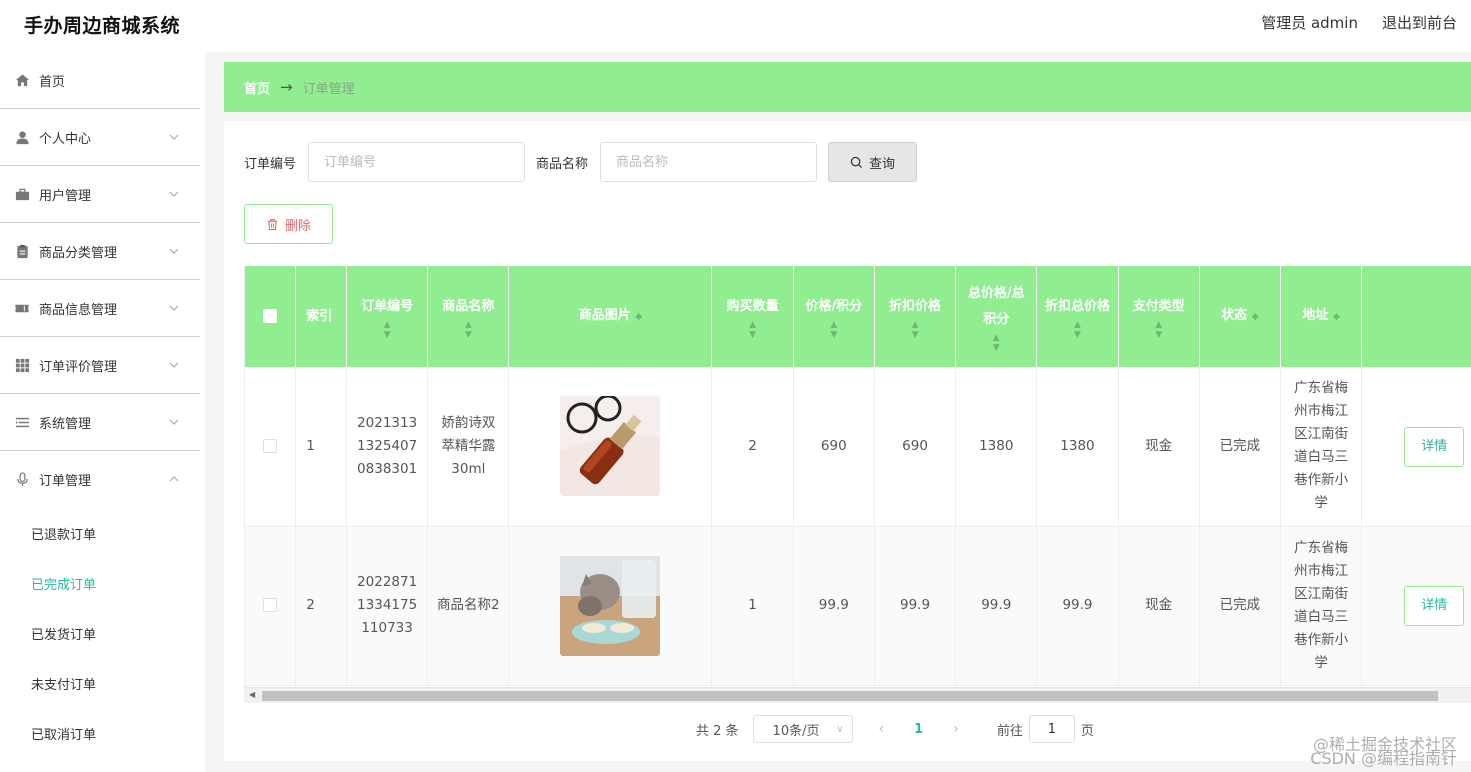 This screenshot has width=1471, height=772. Describe the element at coordinates (65, 424) in the screenshot. I see `sidebar-item-label: 系统管理` at that location.